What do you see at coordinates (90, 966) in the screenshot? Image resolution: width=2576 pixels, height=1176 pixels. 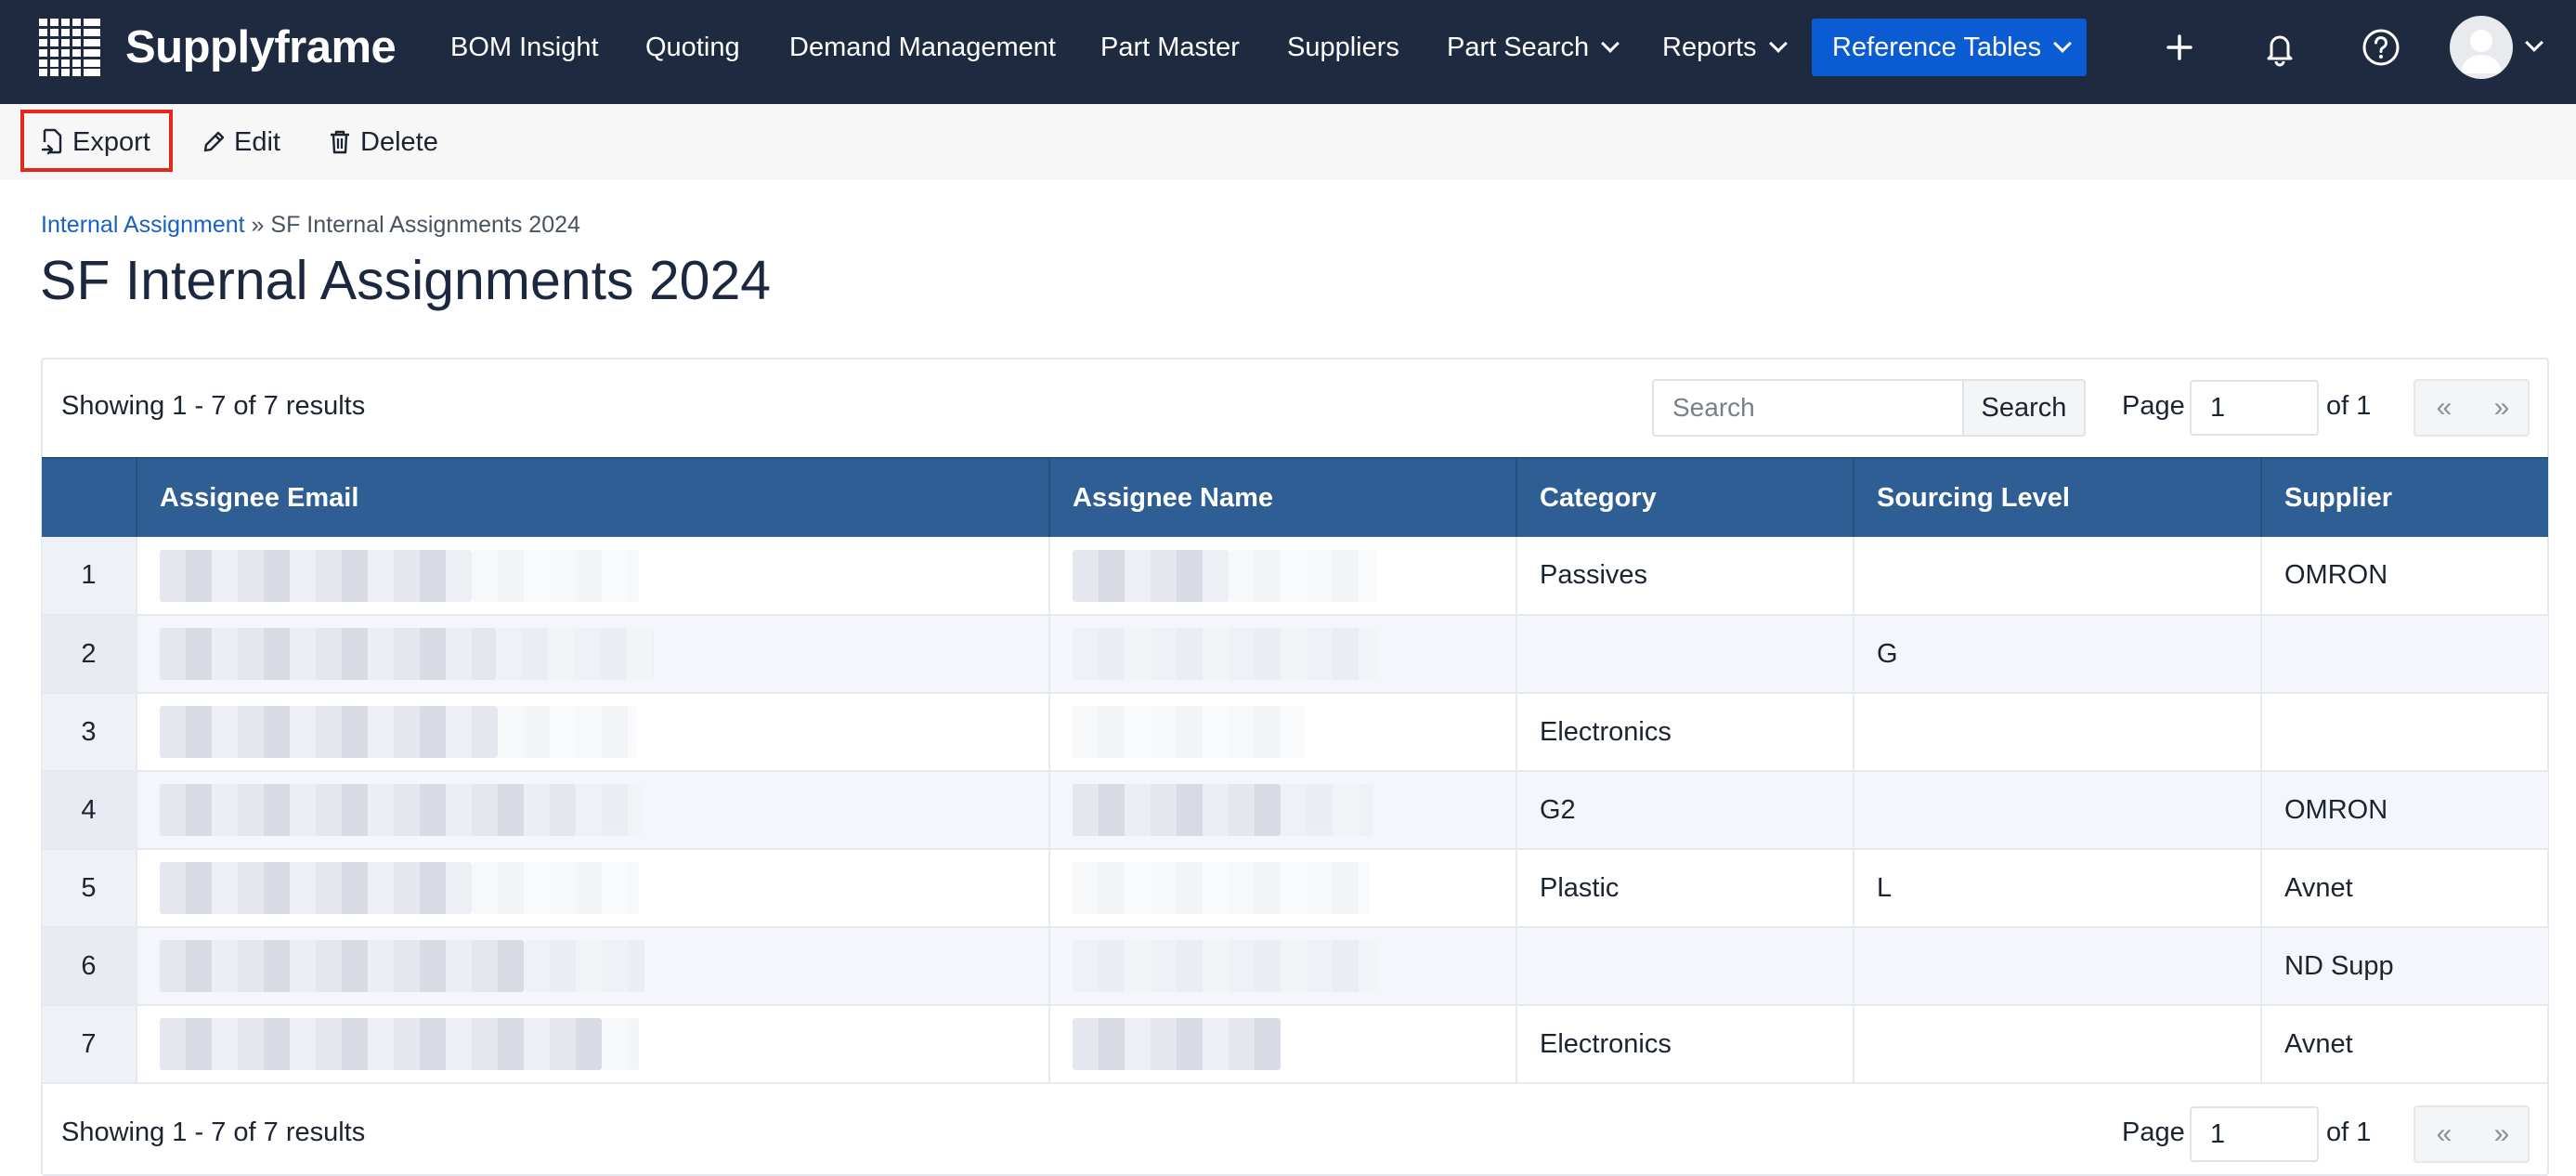 I see `row-number: 6` at bounding box center [90, 966].